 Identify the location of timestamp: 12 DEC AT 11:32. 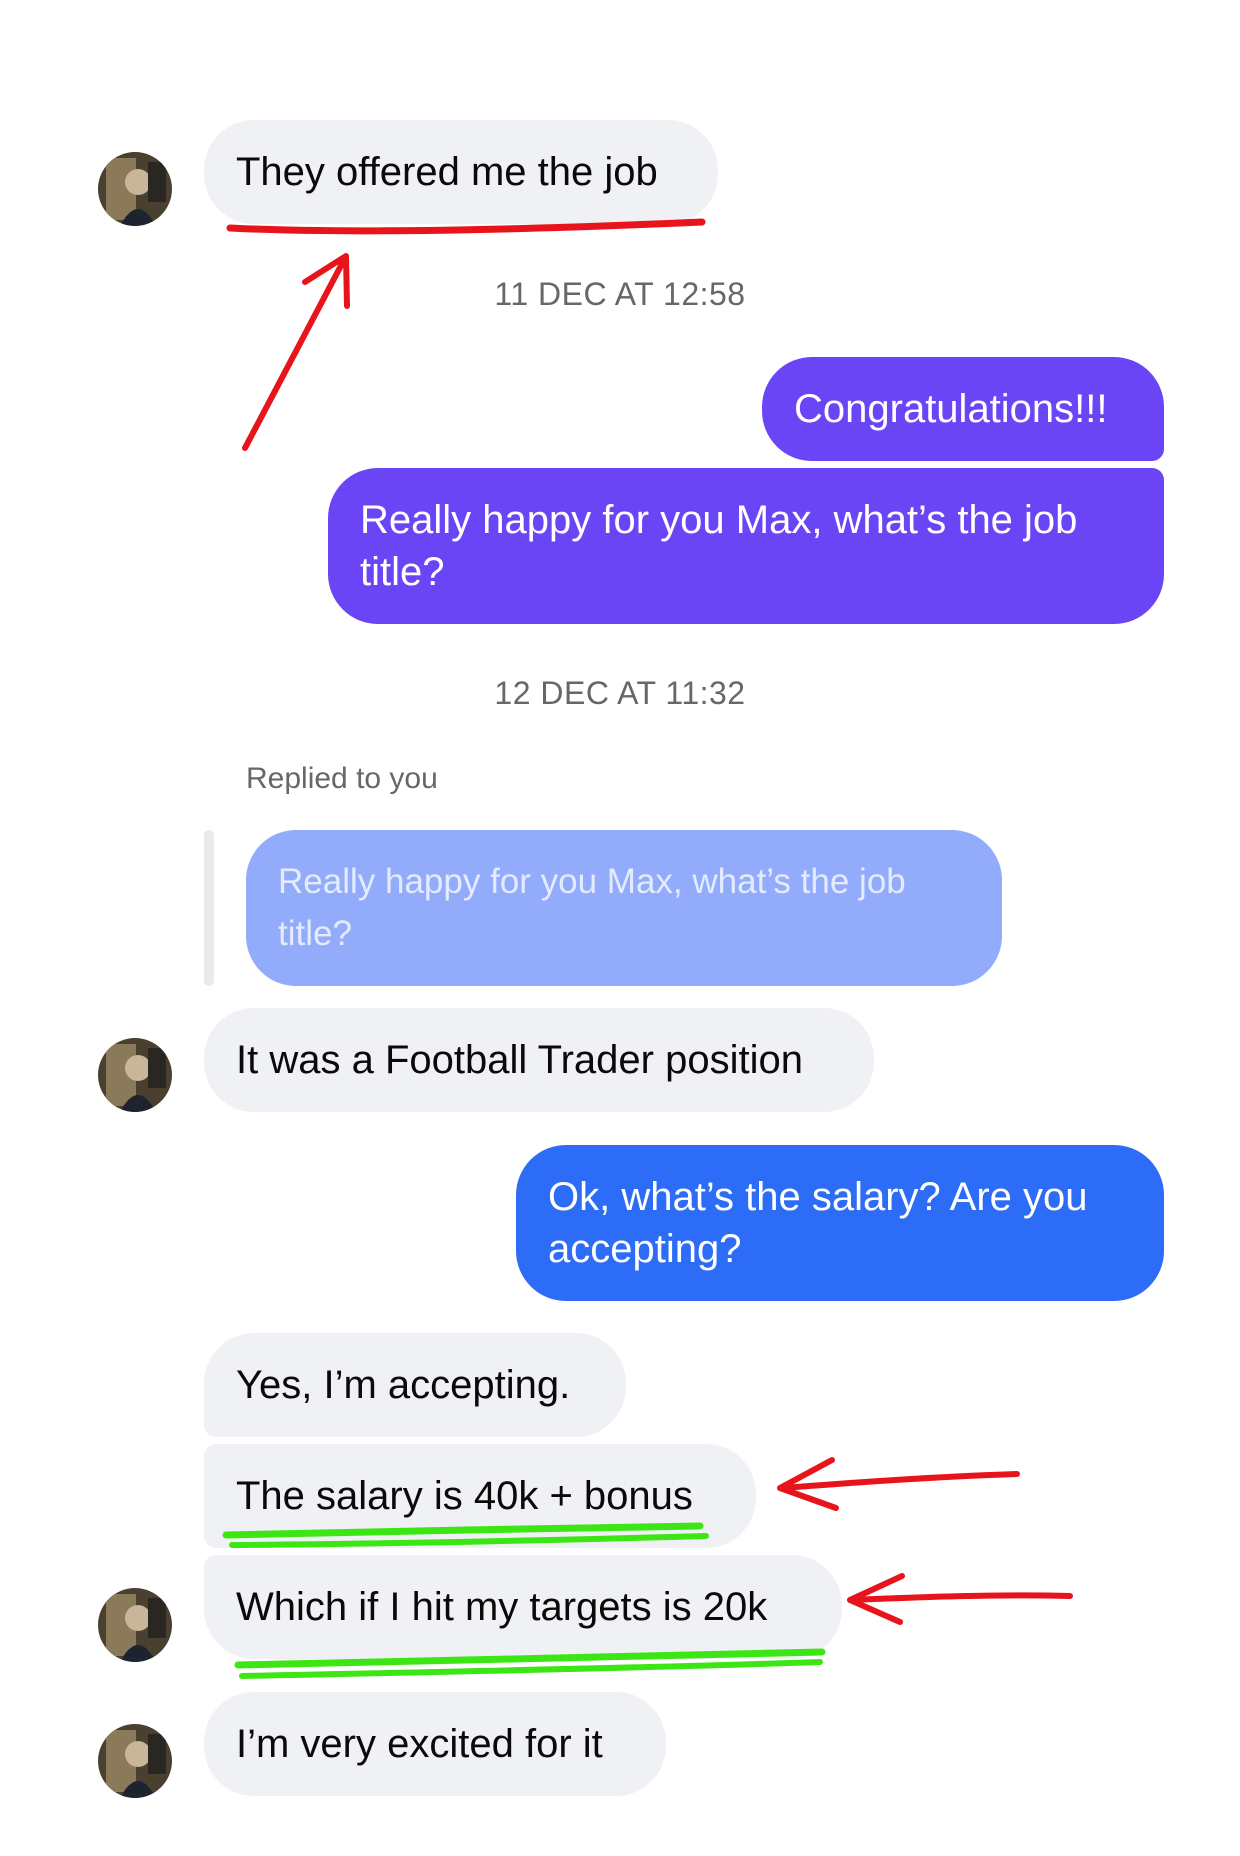
(620, 693).